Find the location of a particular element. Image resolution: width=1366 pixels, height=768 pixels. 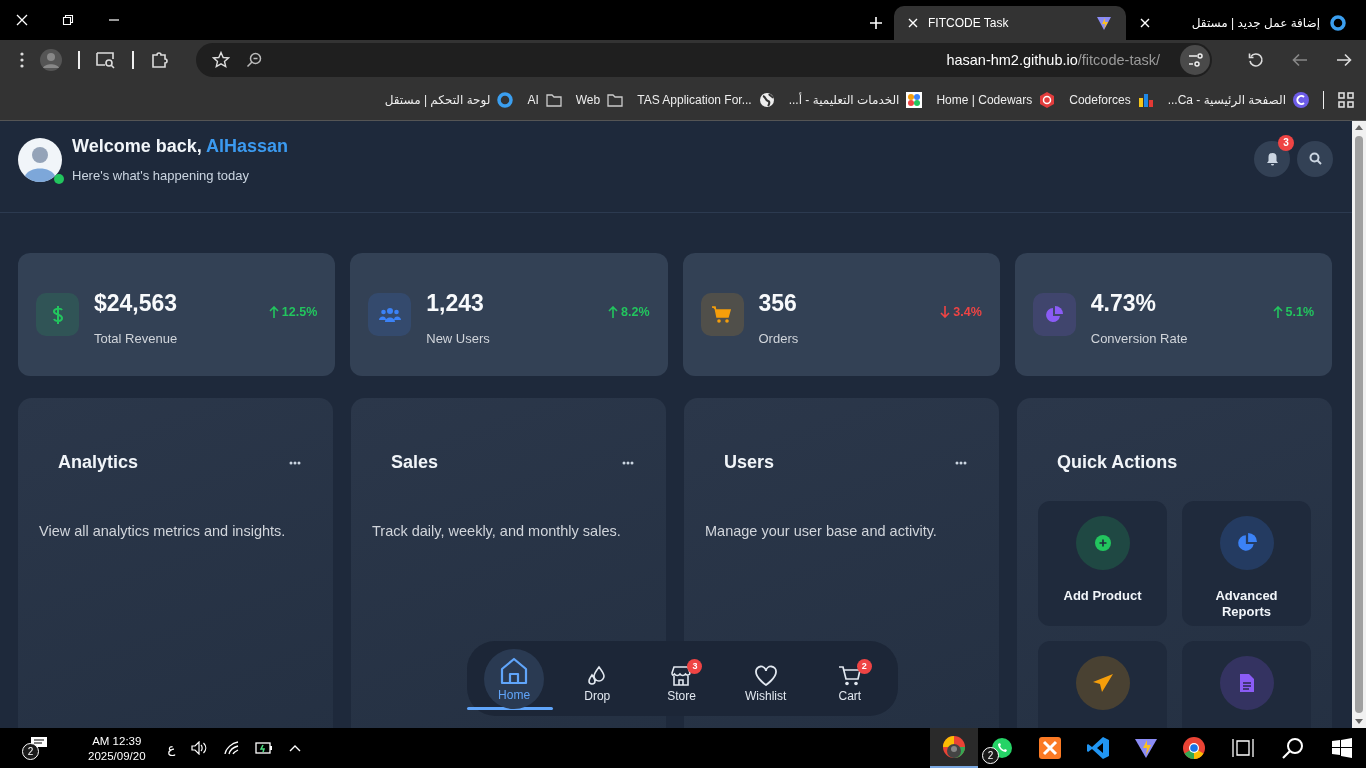

restore-icon is located at coordinates (68, 20).